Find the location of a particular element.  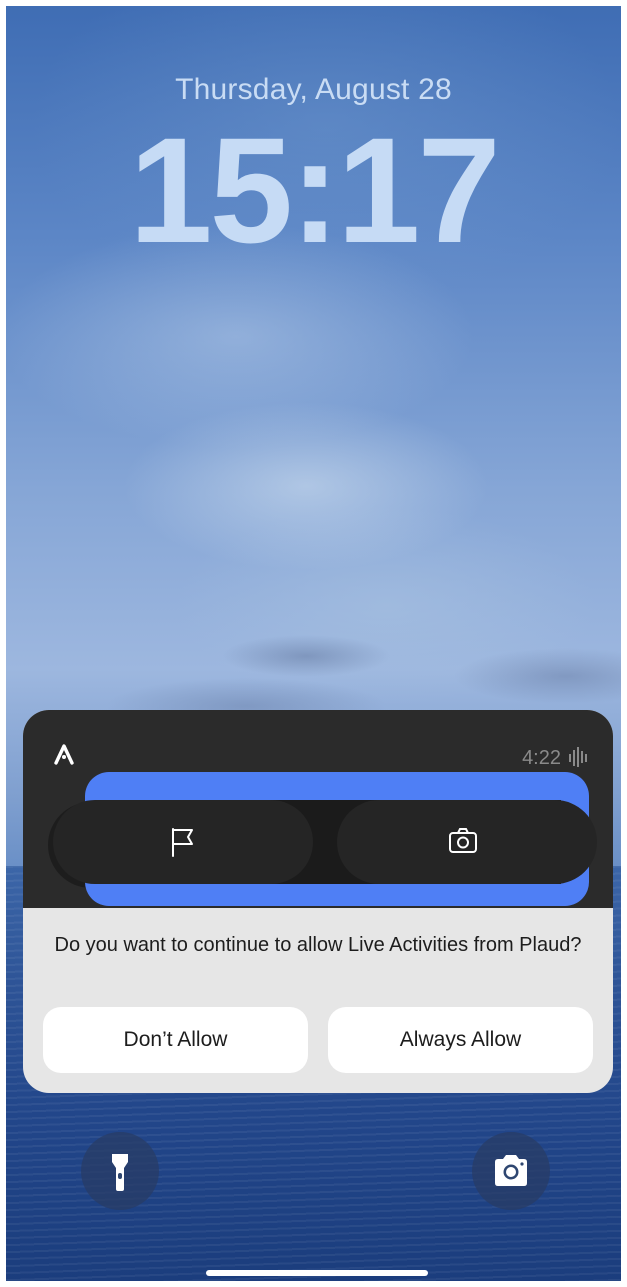

plaud-logo-icon is located at coordinates (64, 754).